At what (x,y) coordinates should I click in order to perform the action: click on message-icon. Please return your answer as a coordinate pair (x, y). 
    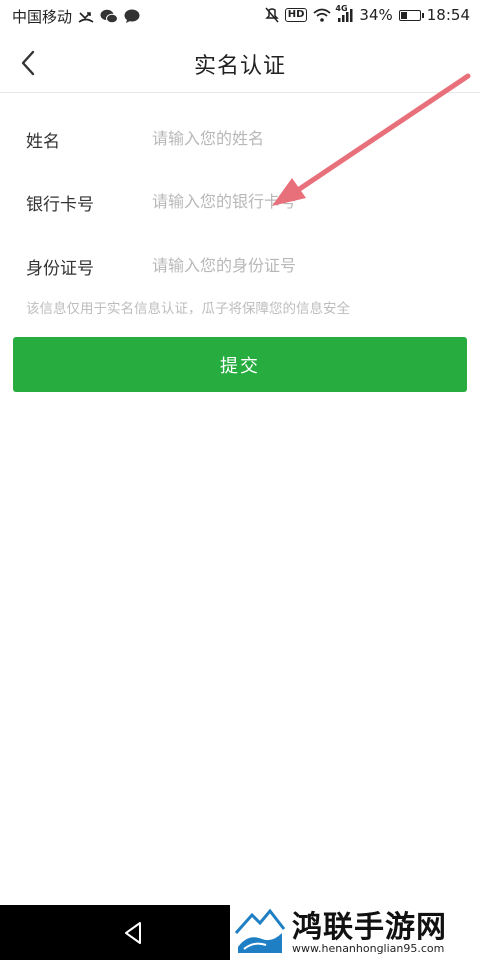
    Looking at the image, I should click on (132, 16).